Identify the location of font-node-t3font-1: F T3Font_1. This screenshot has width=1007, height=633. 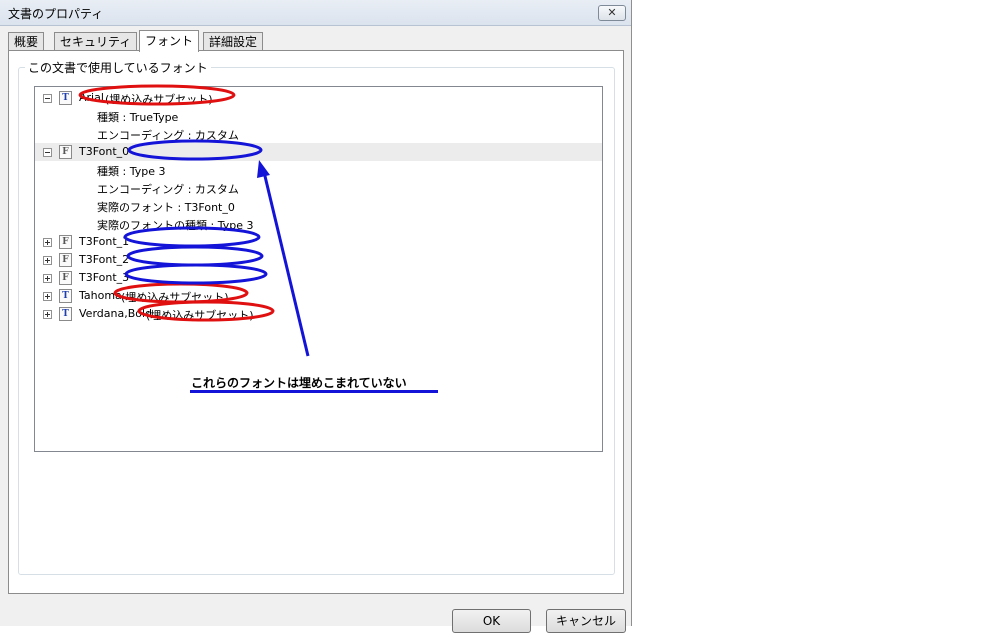
(318, 242).